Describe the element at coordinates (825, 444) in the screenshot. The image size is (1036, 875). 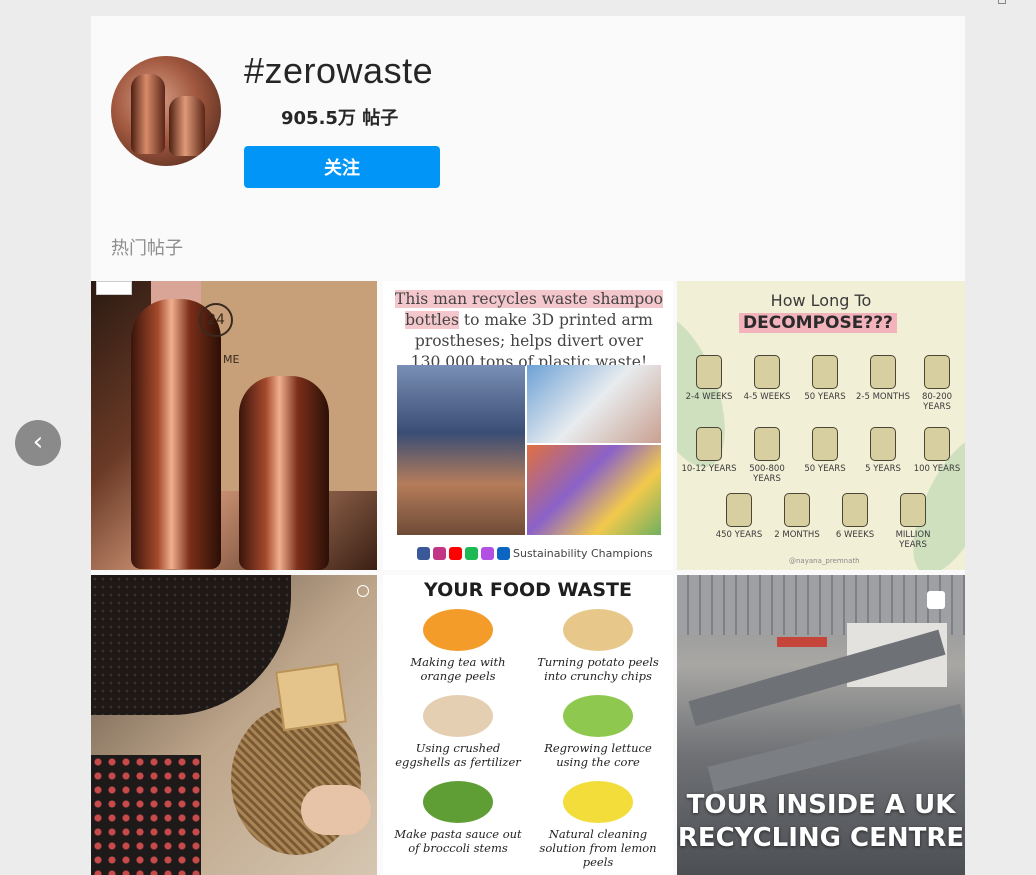
I see `styrofoam-cup-icon` at that location.